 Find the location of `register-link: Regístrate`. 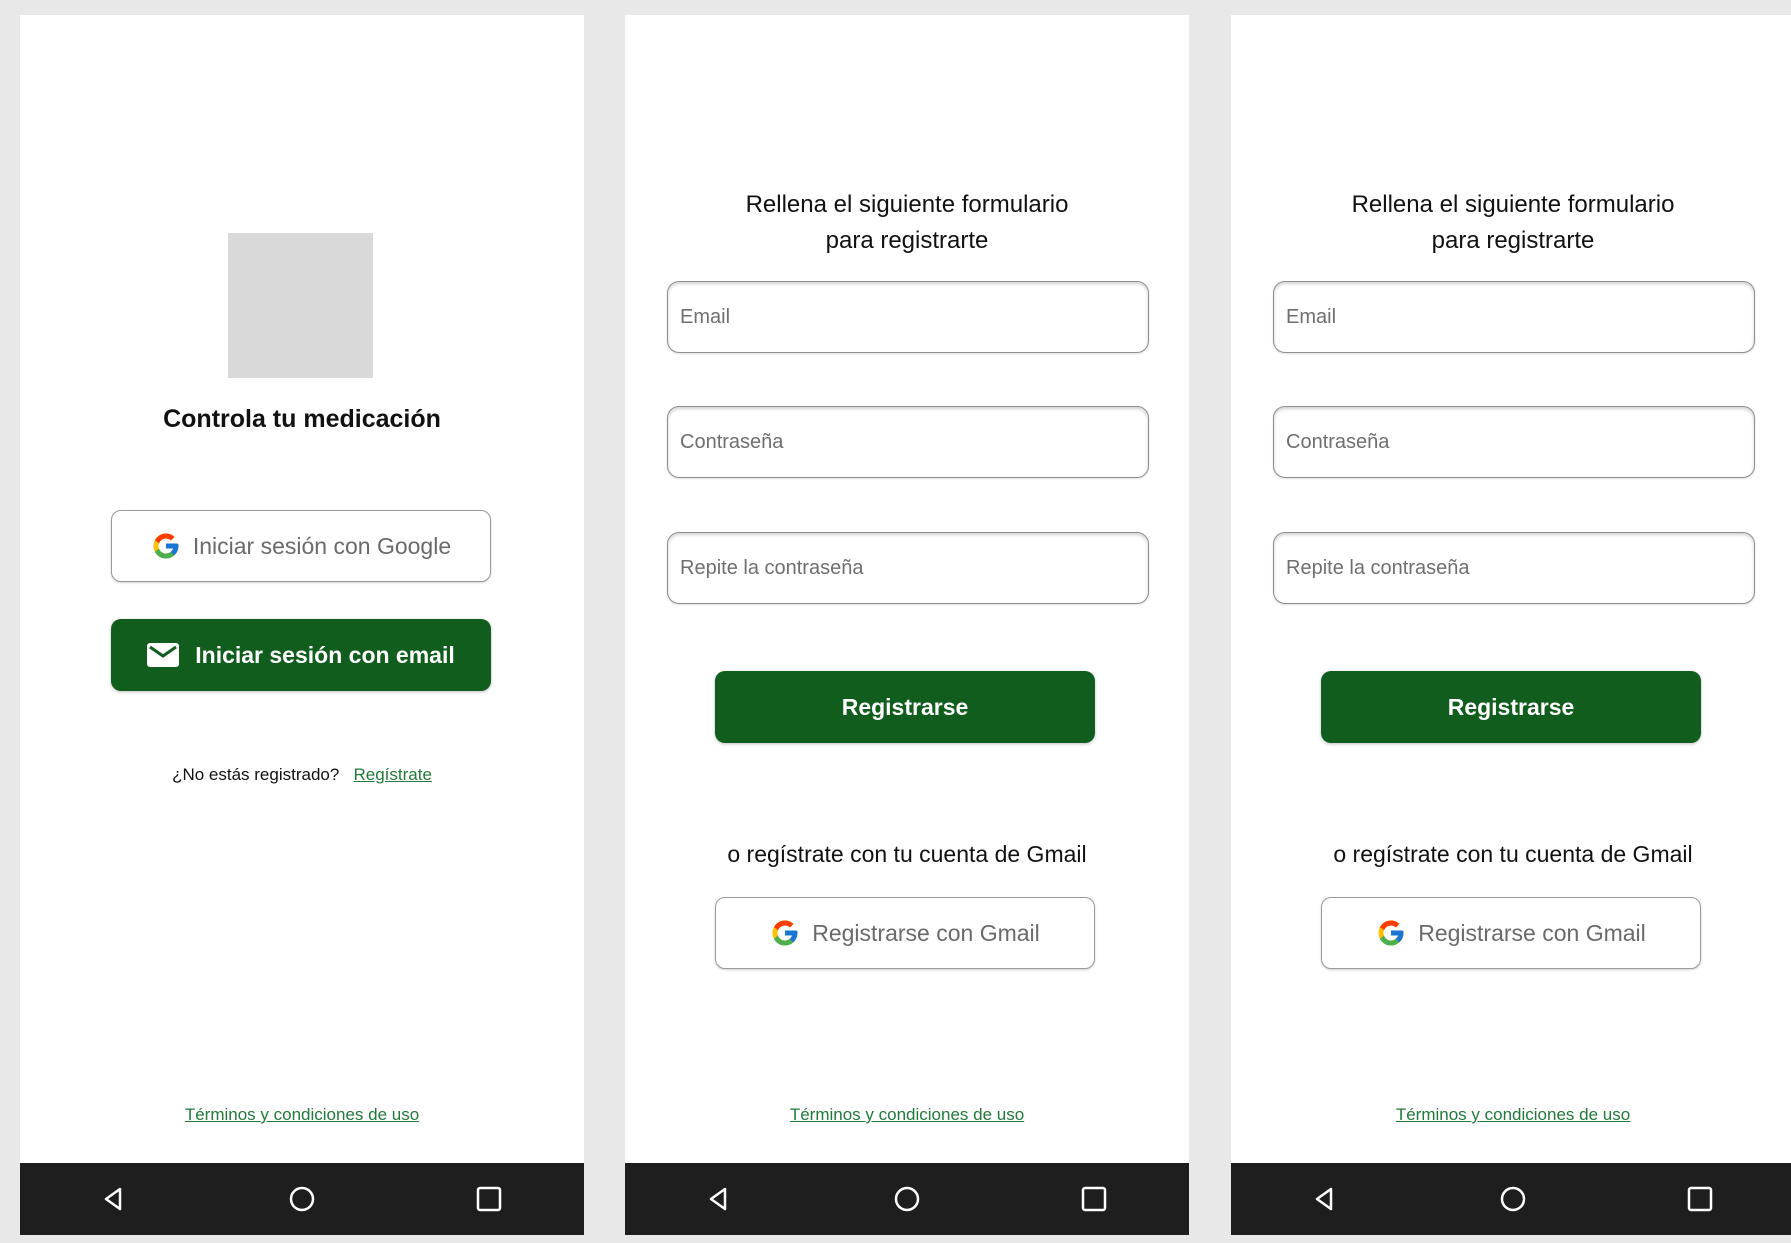

register-link: Regístrate is located at coordinates (392, 774).